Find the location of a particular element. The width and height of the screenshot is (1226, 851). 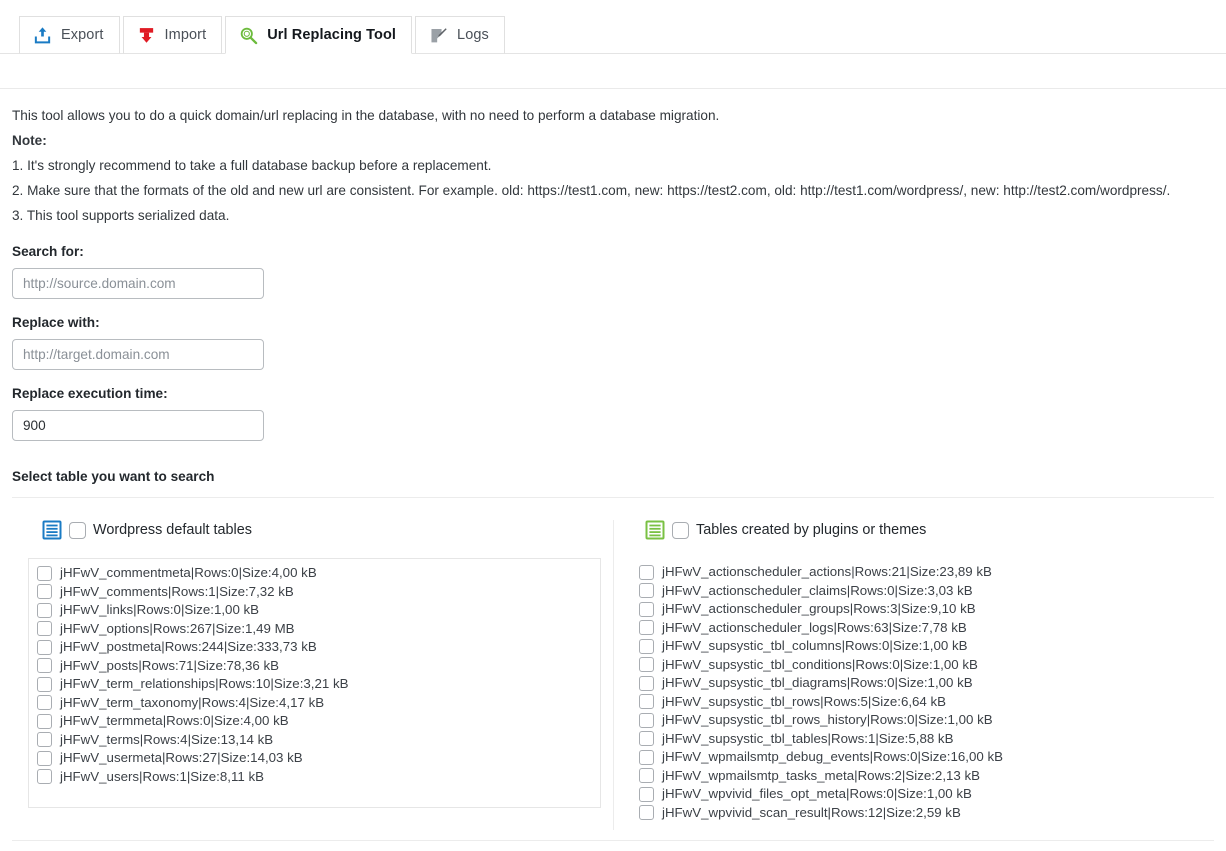

list-item: jHFwV_posts|Rows:71|Size:78,36 kB is located at coordinates (314, 666).